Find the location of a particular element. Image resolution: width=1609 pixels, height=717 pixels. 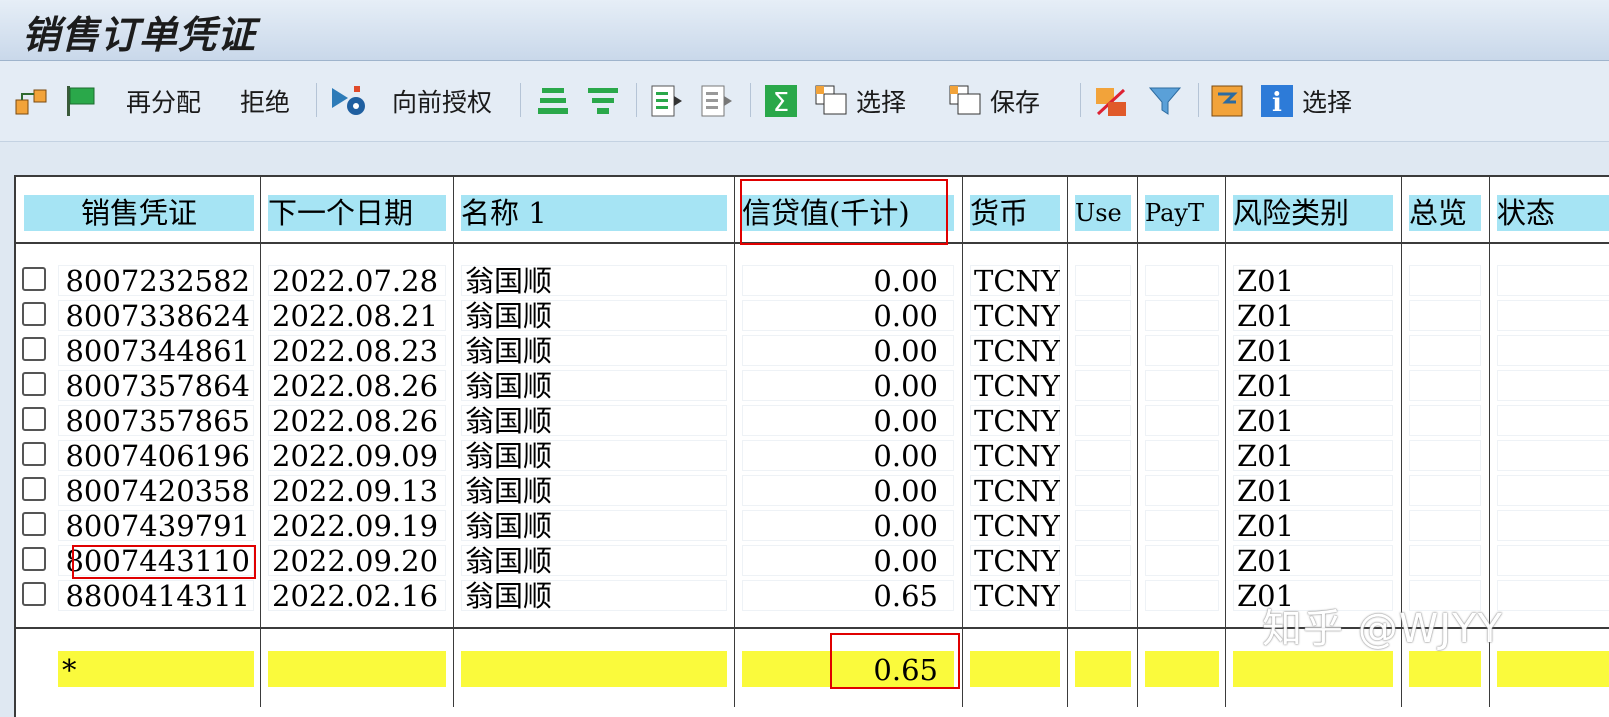

cell-doc: 8800414311 is located at coordinates (156, 595).